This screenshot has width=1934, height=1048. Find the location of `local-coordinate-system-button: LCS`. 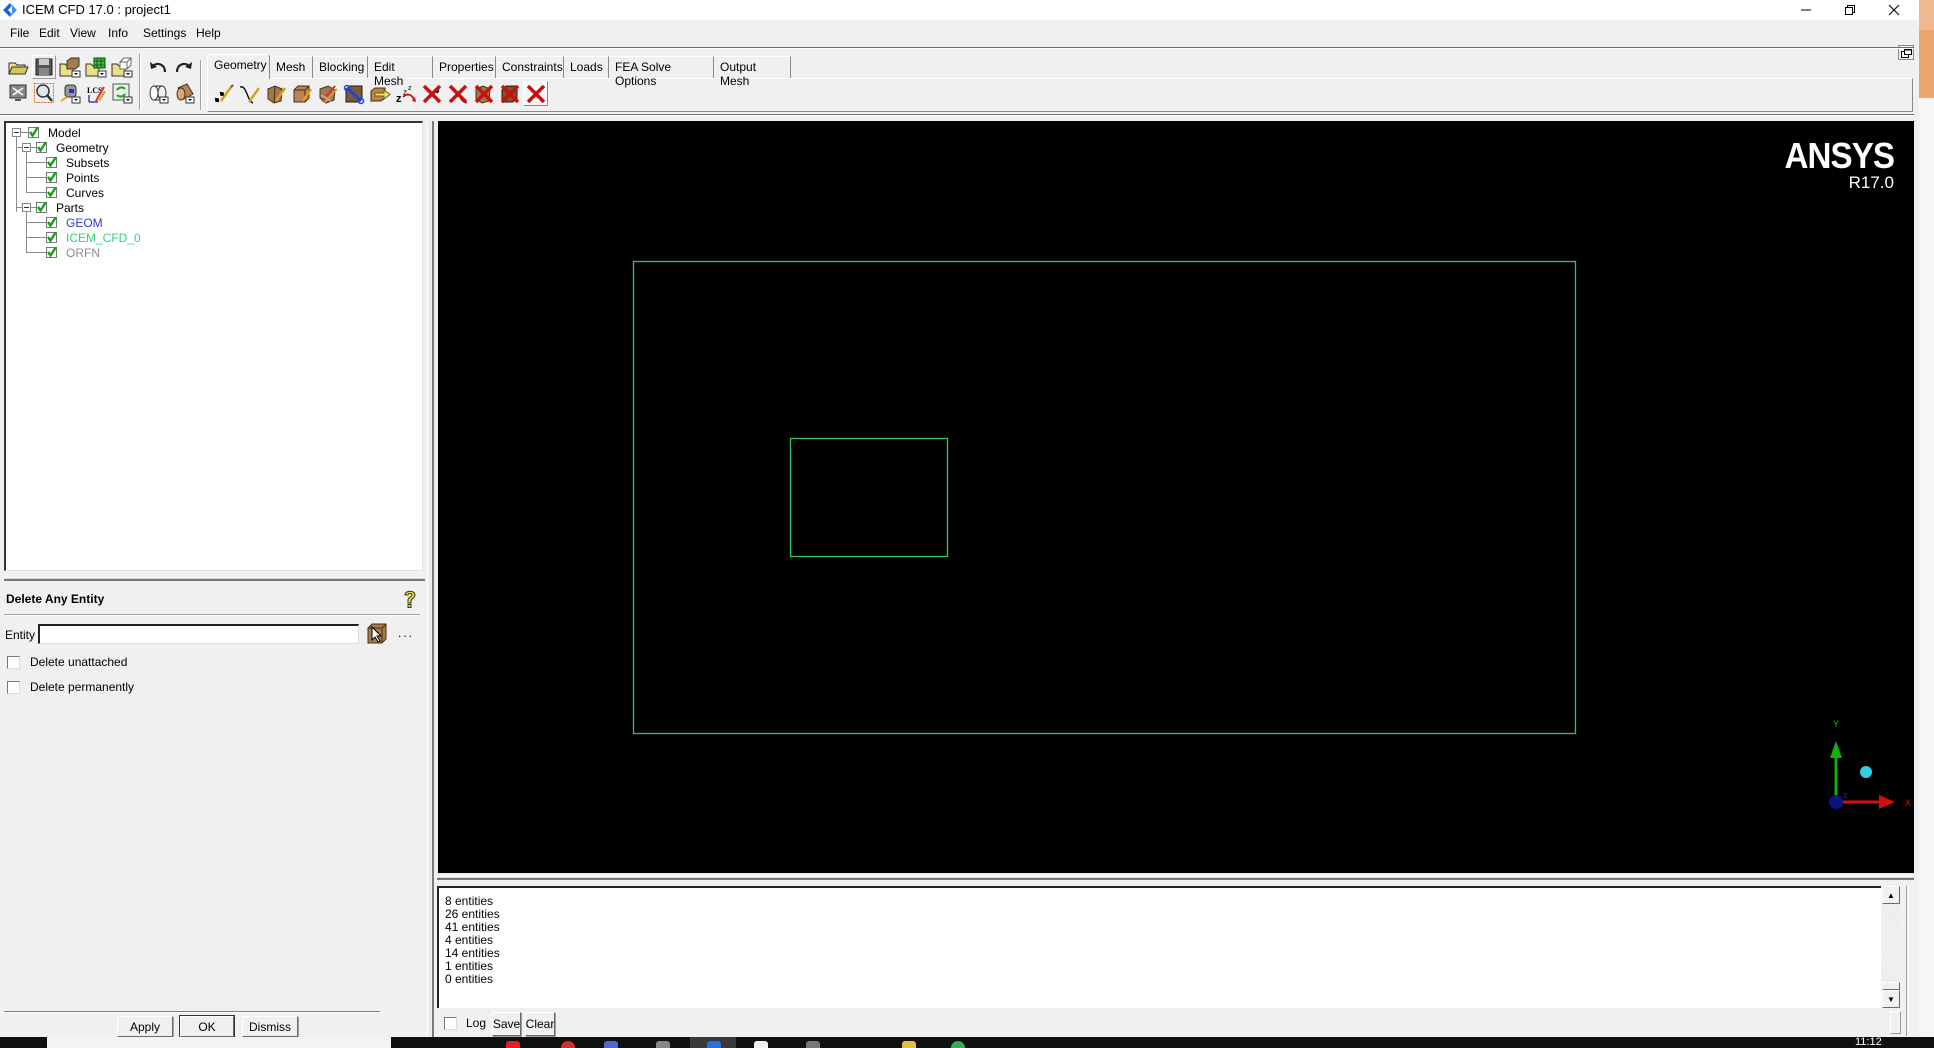

local-coordinate-system-button: LCS is located at coordinates (96, 93).